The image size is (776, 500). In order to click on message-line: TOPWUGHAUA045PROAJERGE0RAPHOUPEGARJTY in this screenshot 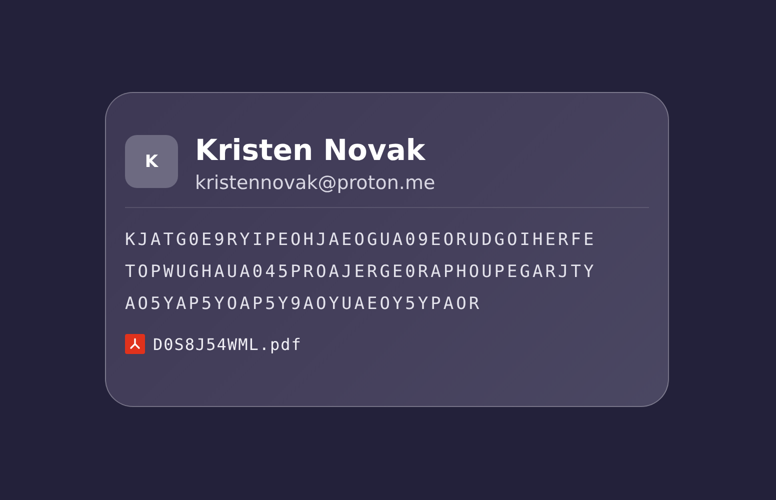, I will do `click(361, 272)`.